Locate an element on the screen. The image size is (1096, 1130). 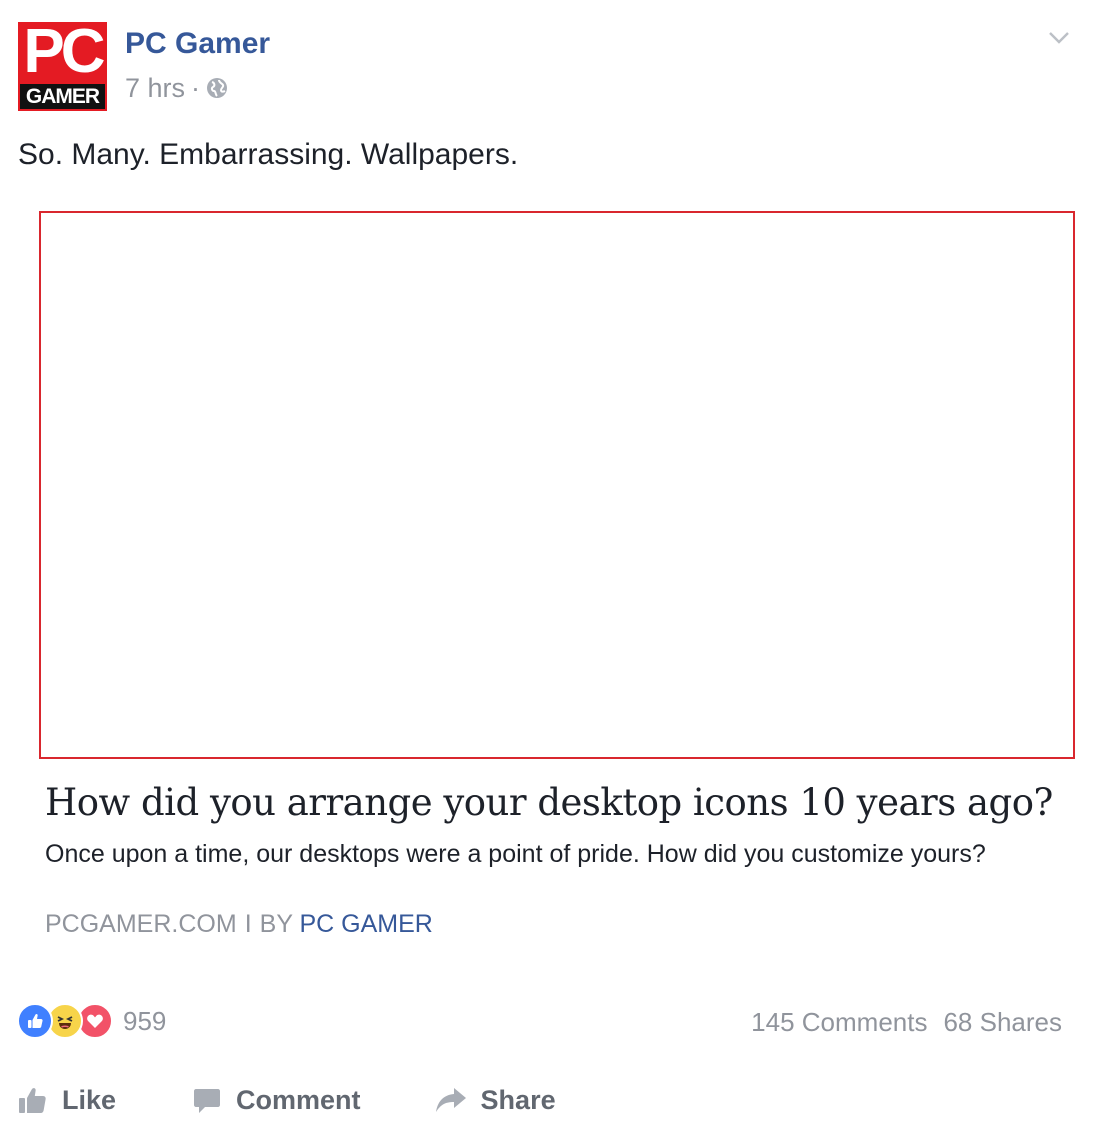
like-reaction-icon is located at coordinates (35, 1021).